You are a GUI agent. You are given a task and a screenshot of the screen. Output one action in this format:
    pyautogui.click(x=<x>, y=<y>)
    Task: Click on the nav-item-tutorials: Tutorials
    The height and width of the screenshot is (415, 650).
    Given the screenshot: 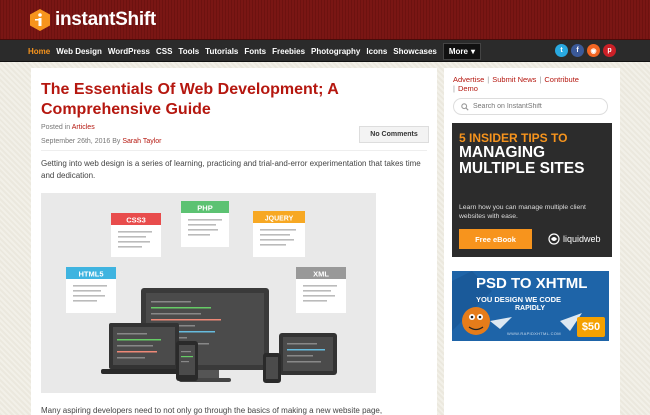 What is the action you would take?
    pyautogui.click(x=221, y=51)
    